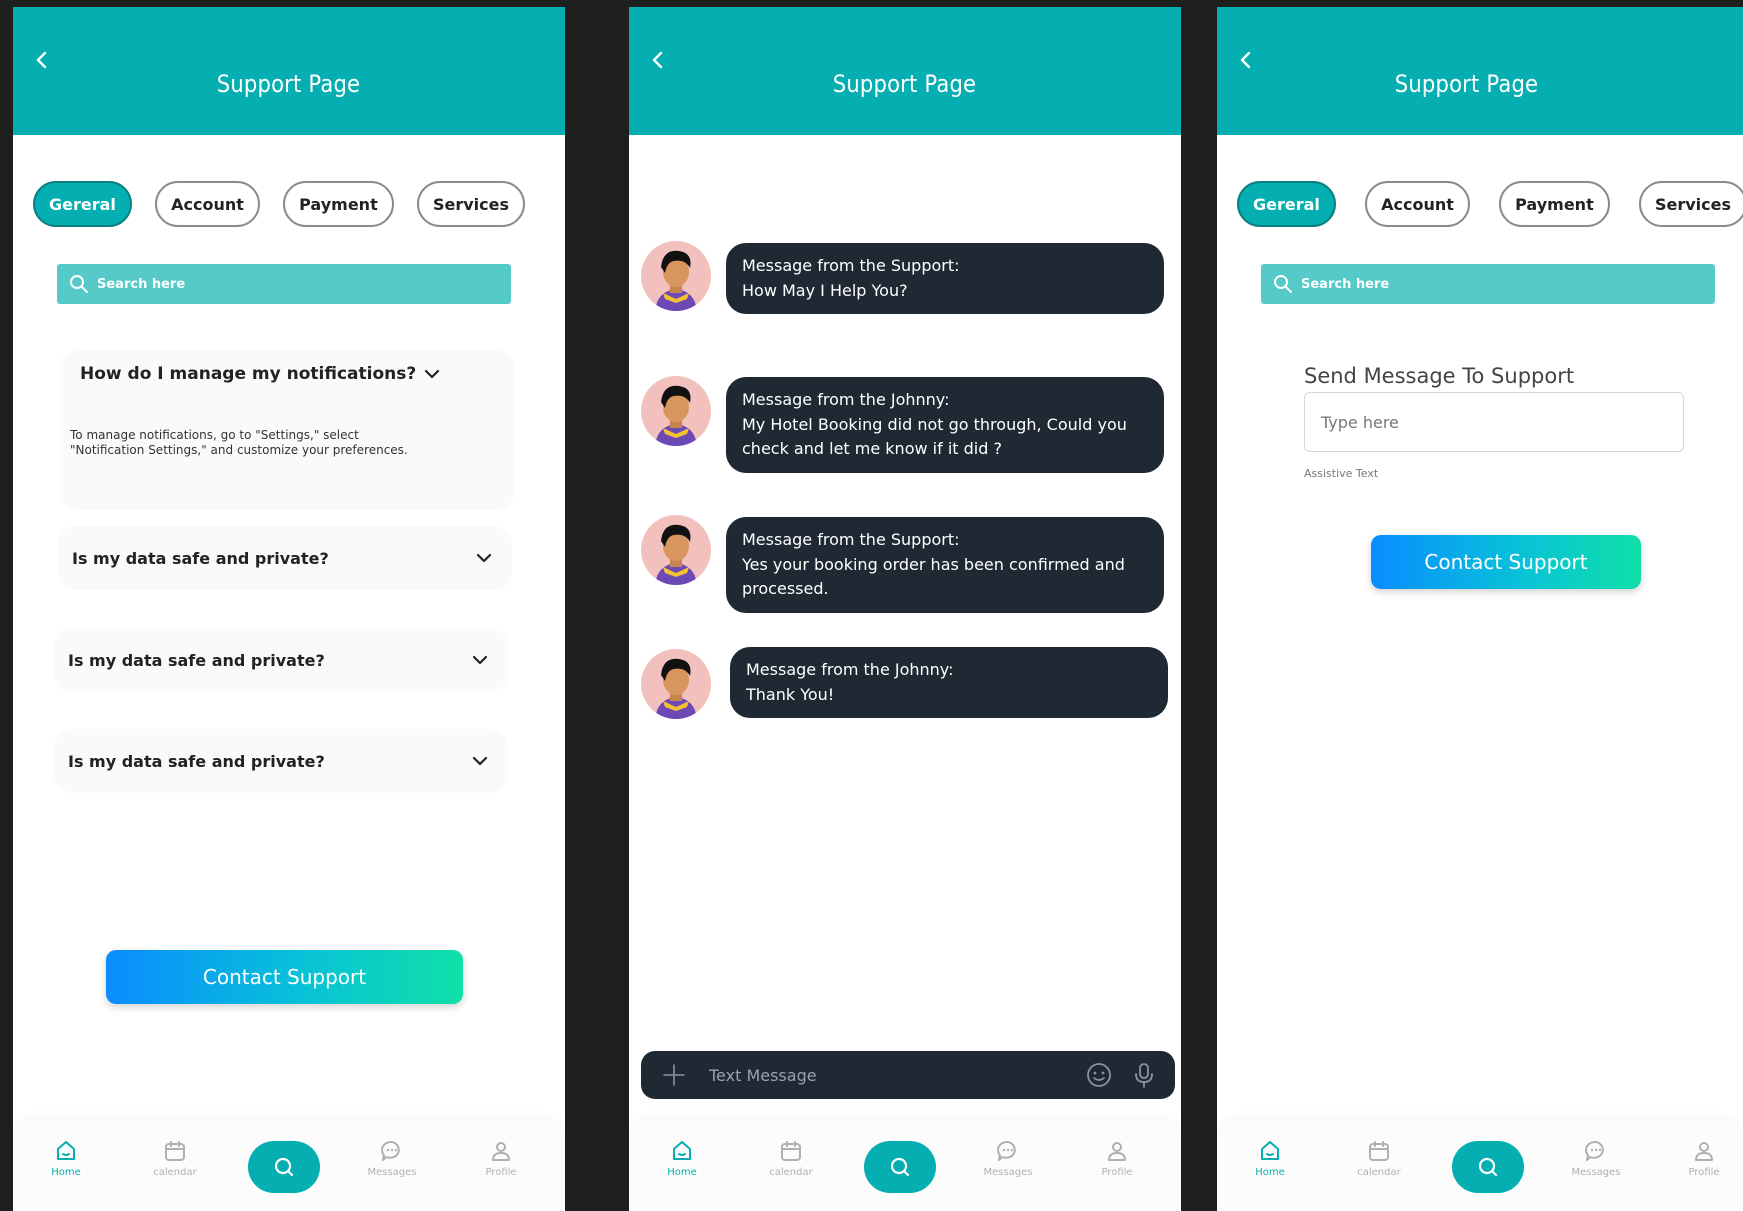 This screenshot has width=1743, height=1211. What do you see at coordinates (949, 682) in the screenshot?
I see `chat-message: Message from the Johnny: Thank You!` at bounding box center [949, 682].